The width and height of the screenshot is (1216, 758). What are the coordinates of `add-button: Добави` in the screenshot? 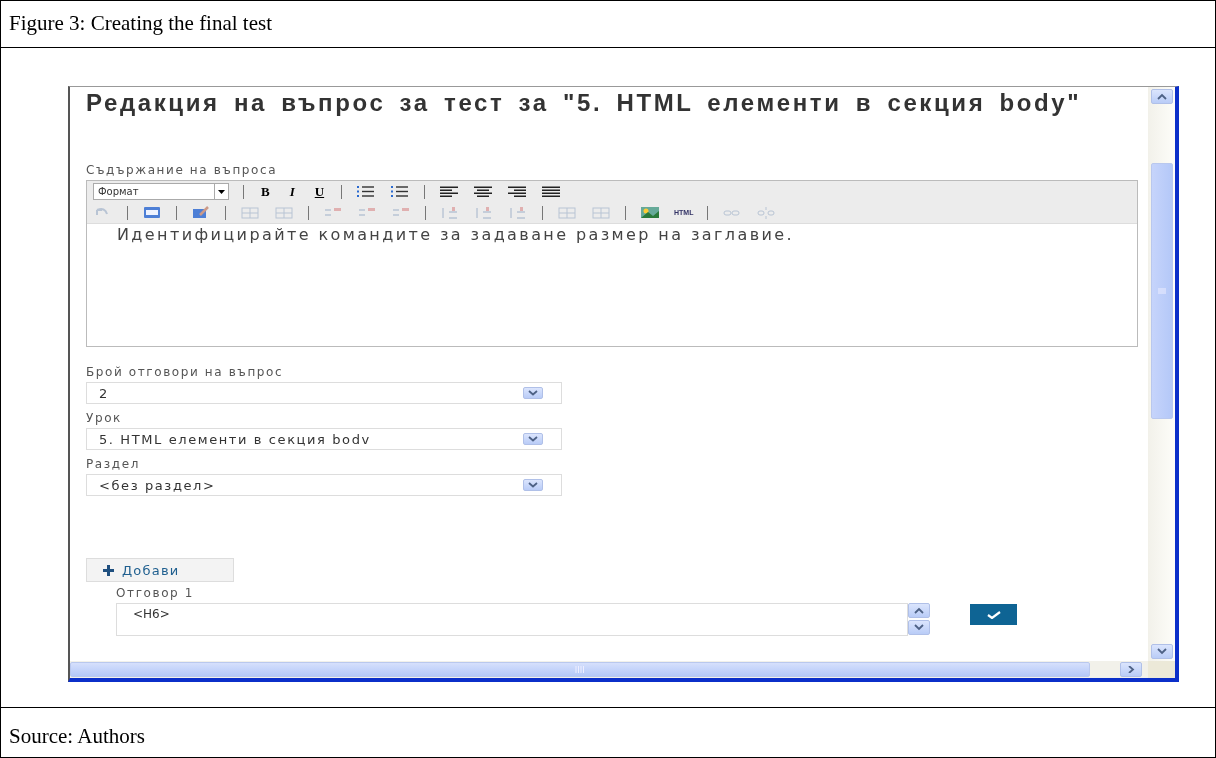 It's located at (160, 570).